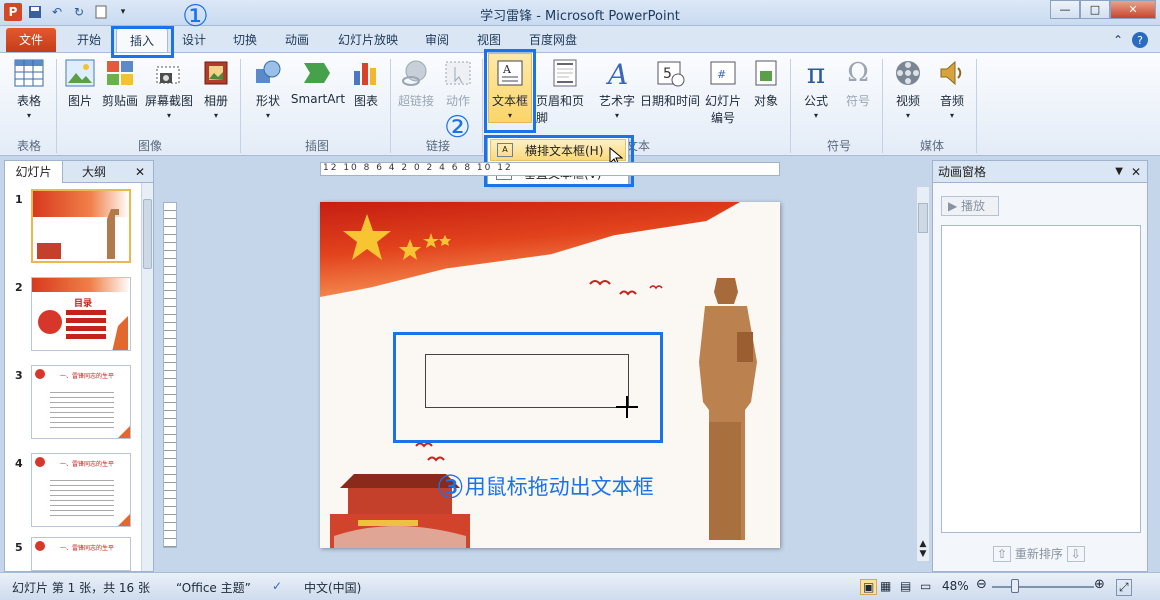  What do you see at coordinates (955, 586) in the screenshot?
I see `zoom-level: 48%` at bounding box center [955, 586].